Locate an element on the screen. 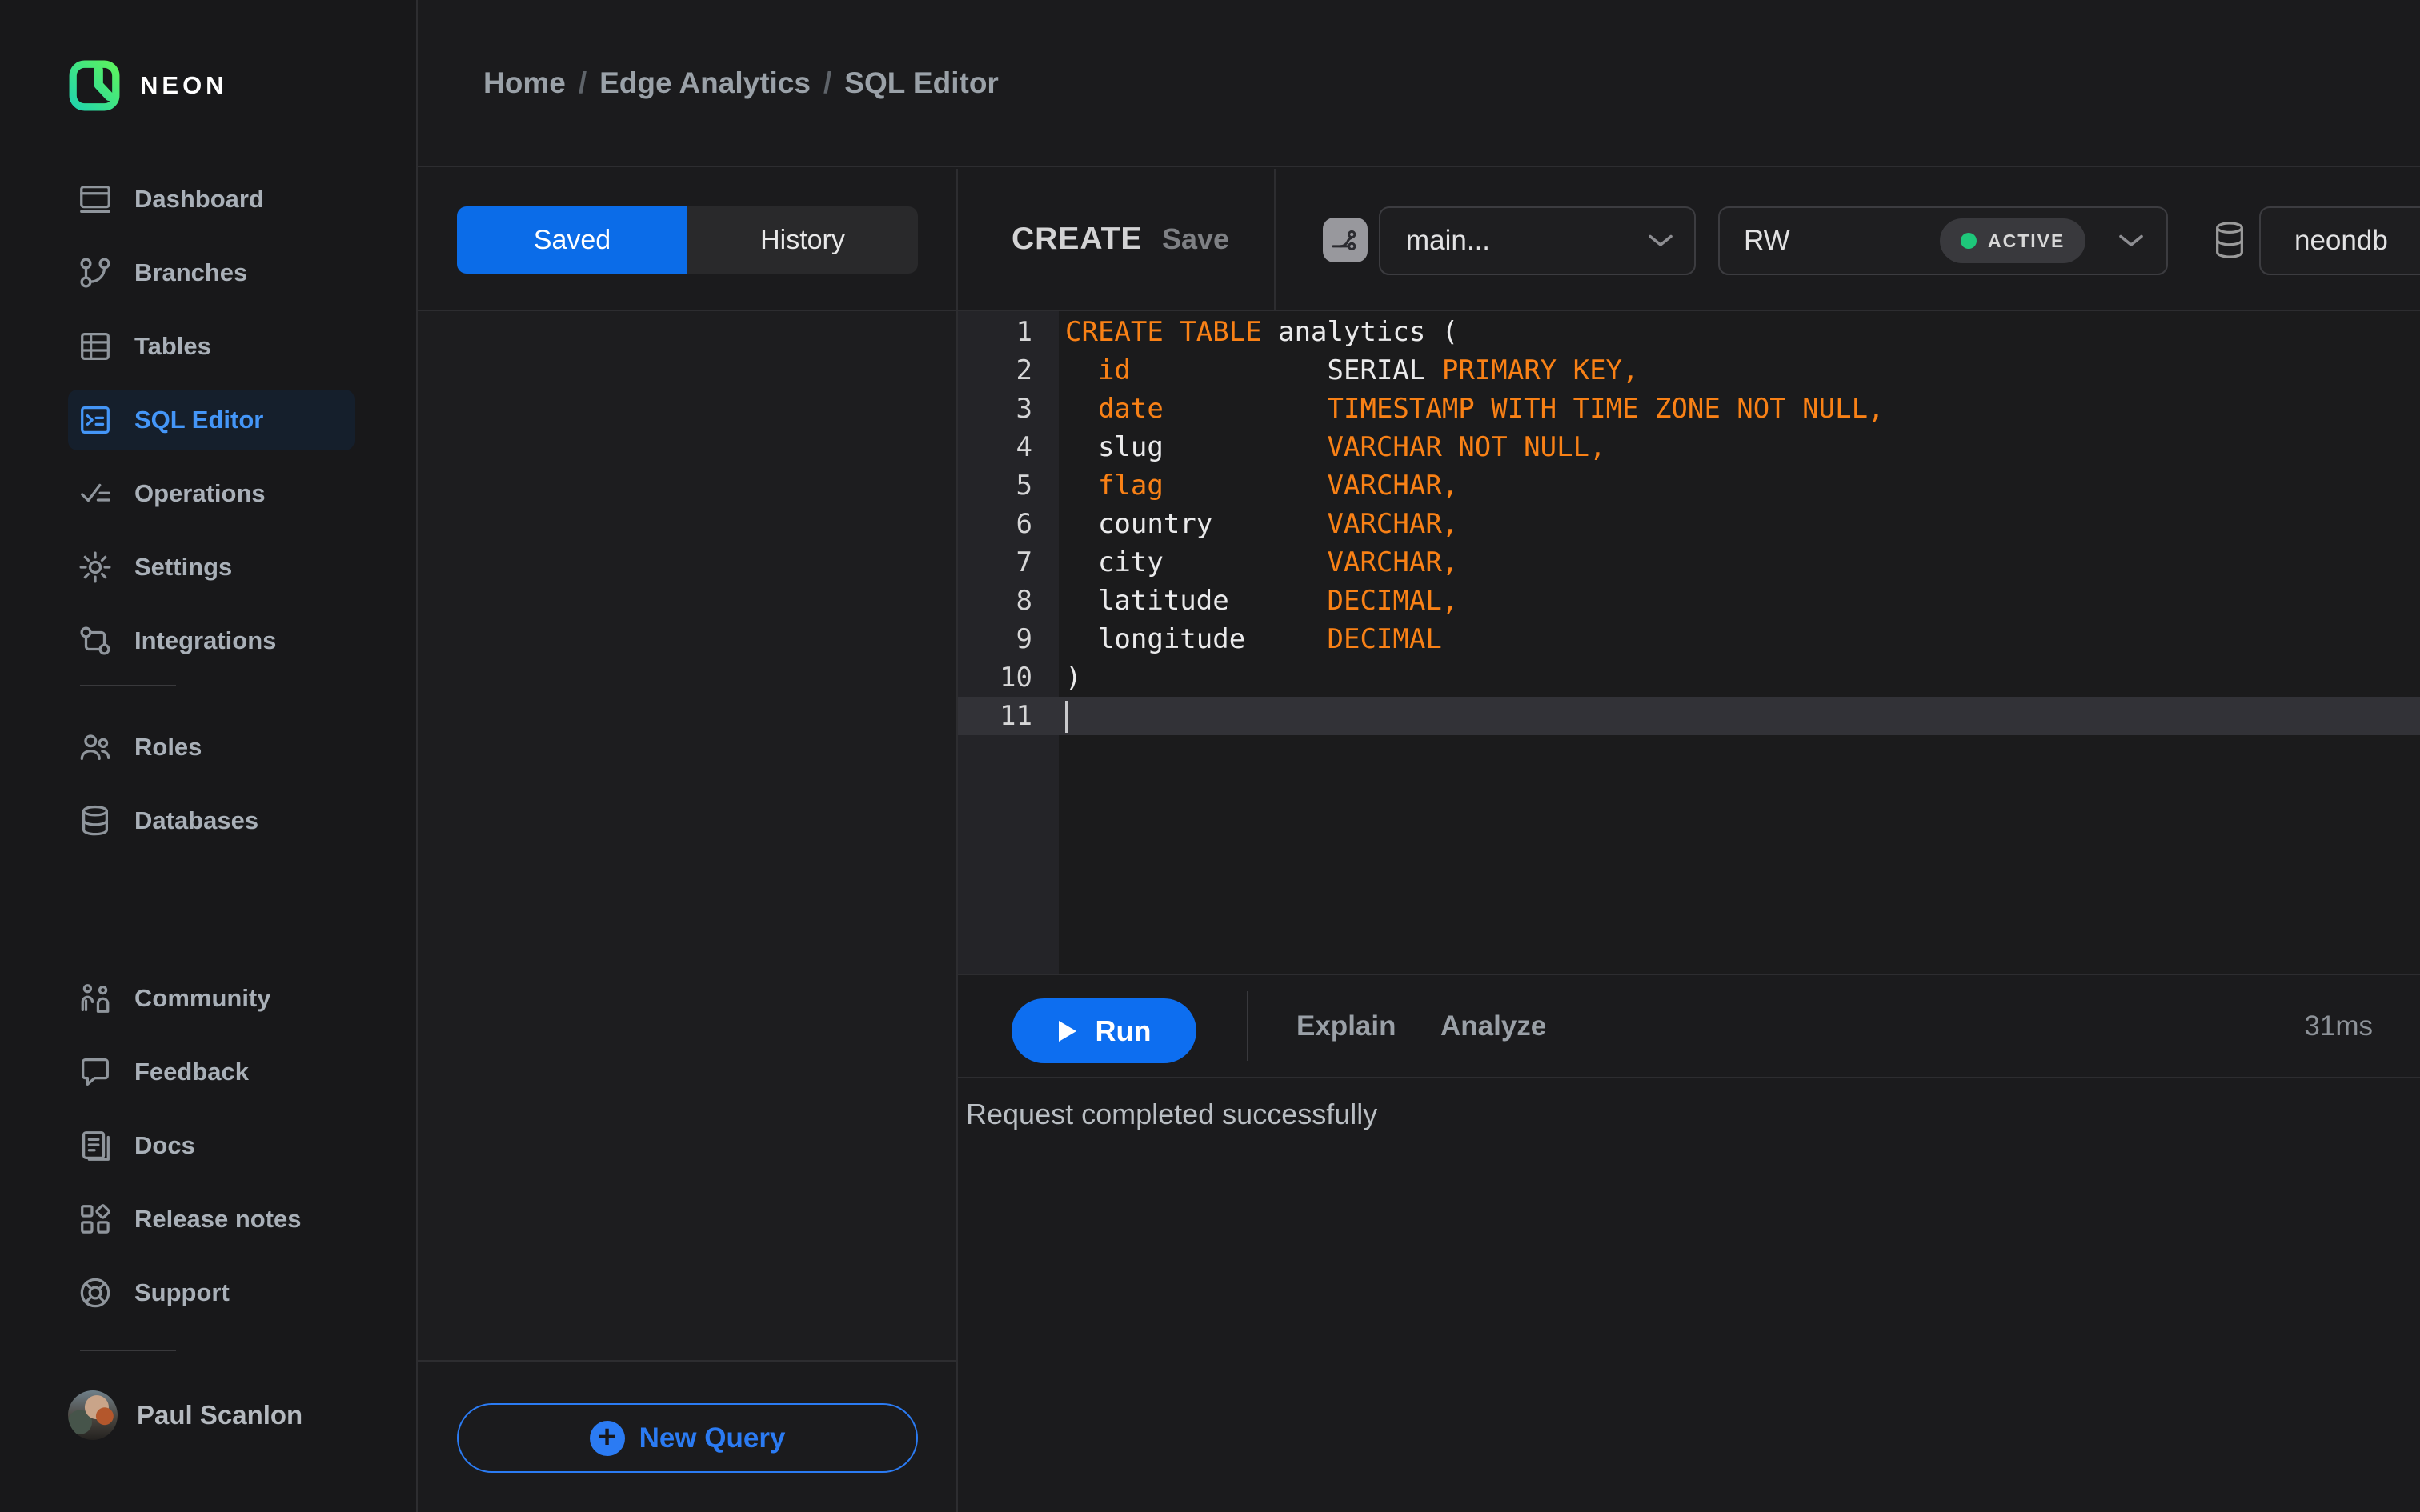  sidebar-item-label: Release notes is located at coordinates (218, 1219).